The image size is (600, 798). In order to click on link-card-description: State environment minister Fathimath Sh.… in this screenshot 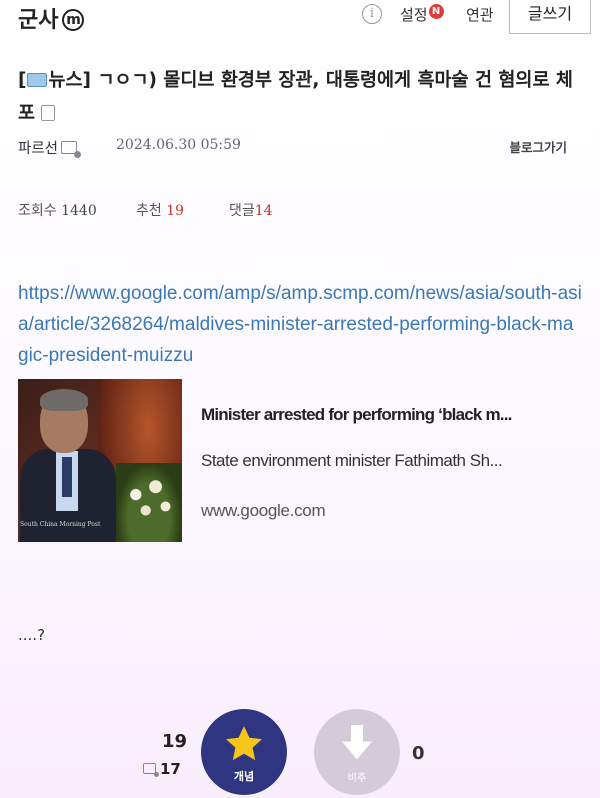, I will do `click(352, 460)`.